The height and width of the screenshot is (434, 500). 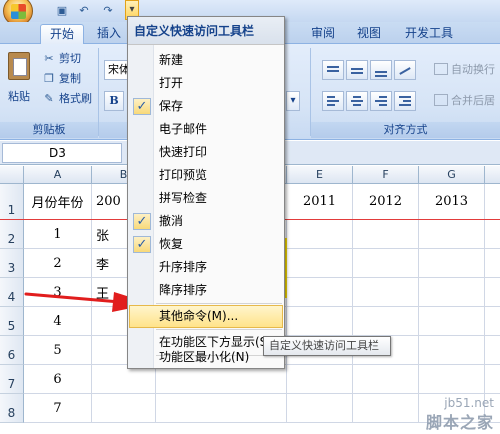 What do you see at coordinates (381, 70) in the screenshot?
I see `align-bottom-button` at bounding box center [381, 70].